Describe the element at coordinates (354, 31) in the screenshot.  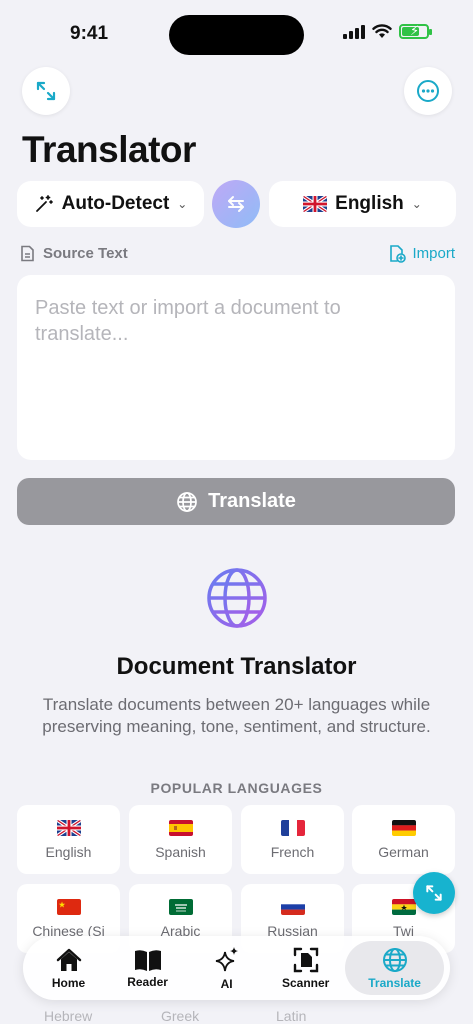
I see `cellular-signal-icon` at that location.